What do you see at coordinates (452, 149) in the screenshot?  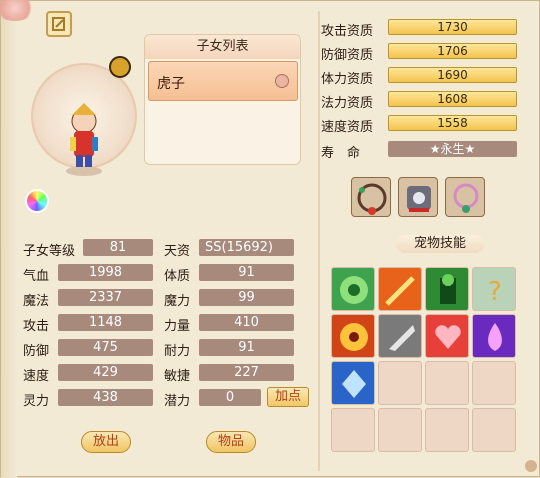 I see `life-value: ★永生★` at bounding box center [452, 149].